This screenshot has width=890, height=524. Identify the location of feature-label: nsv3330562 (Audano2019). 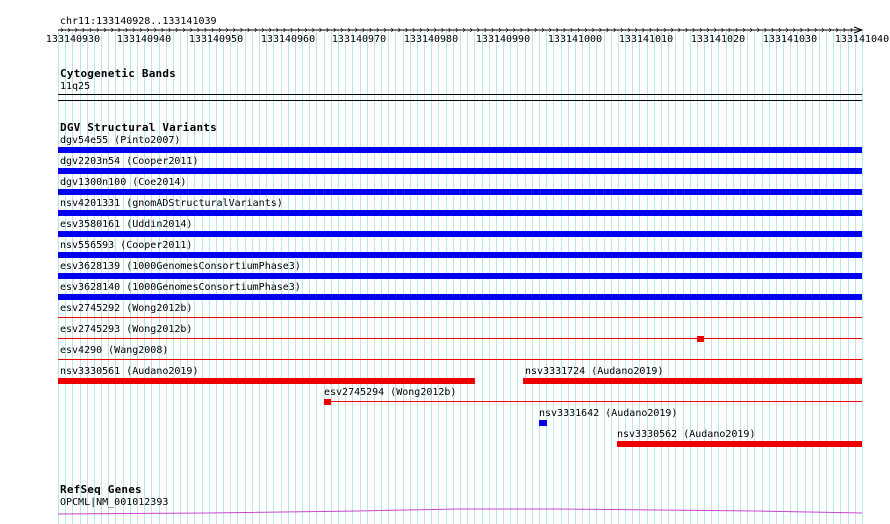
(686, 434).